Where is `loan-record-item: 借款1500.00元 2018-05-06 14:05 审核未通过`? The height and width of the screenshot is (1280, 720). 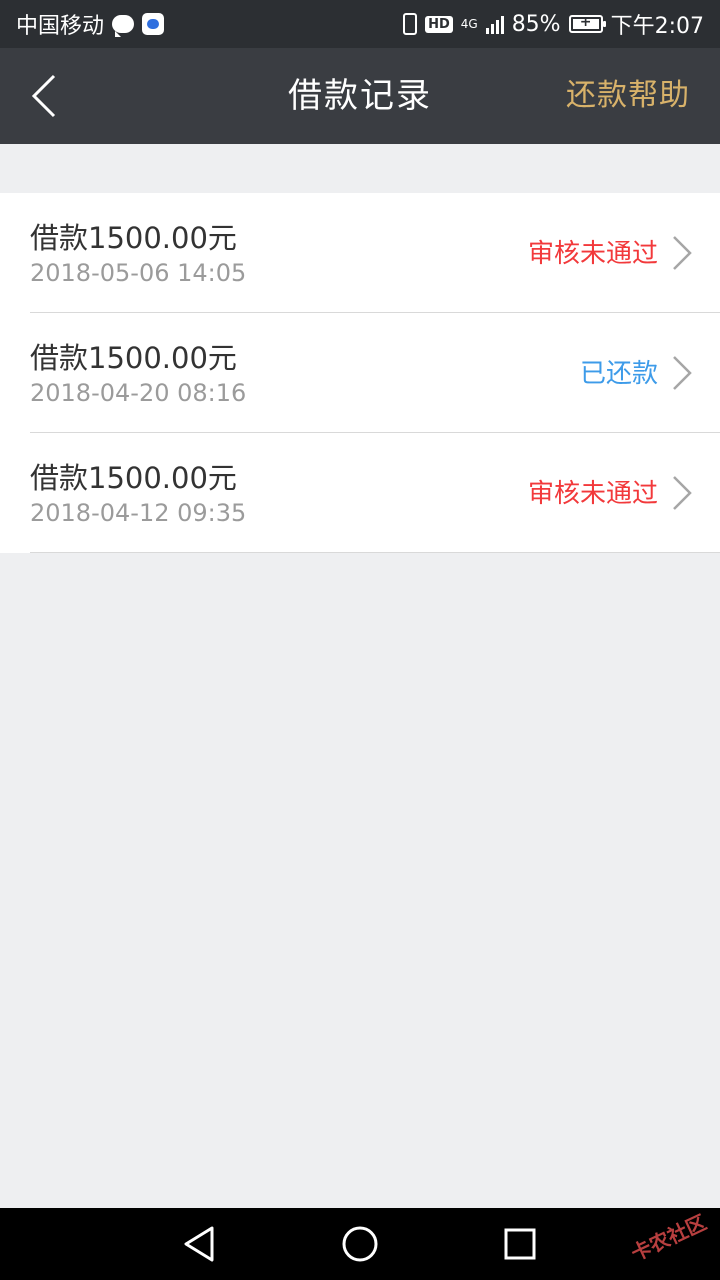 loan-record-item: 借款1500.00元 2018-05-06 14:05 审核未通过 is located at coordinates (375, 253).